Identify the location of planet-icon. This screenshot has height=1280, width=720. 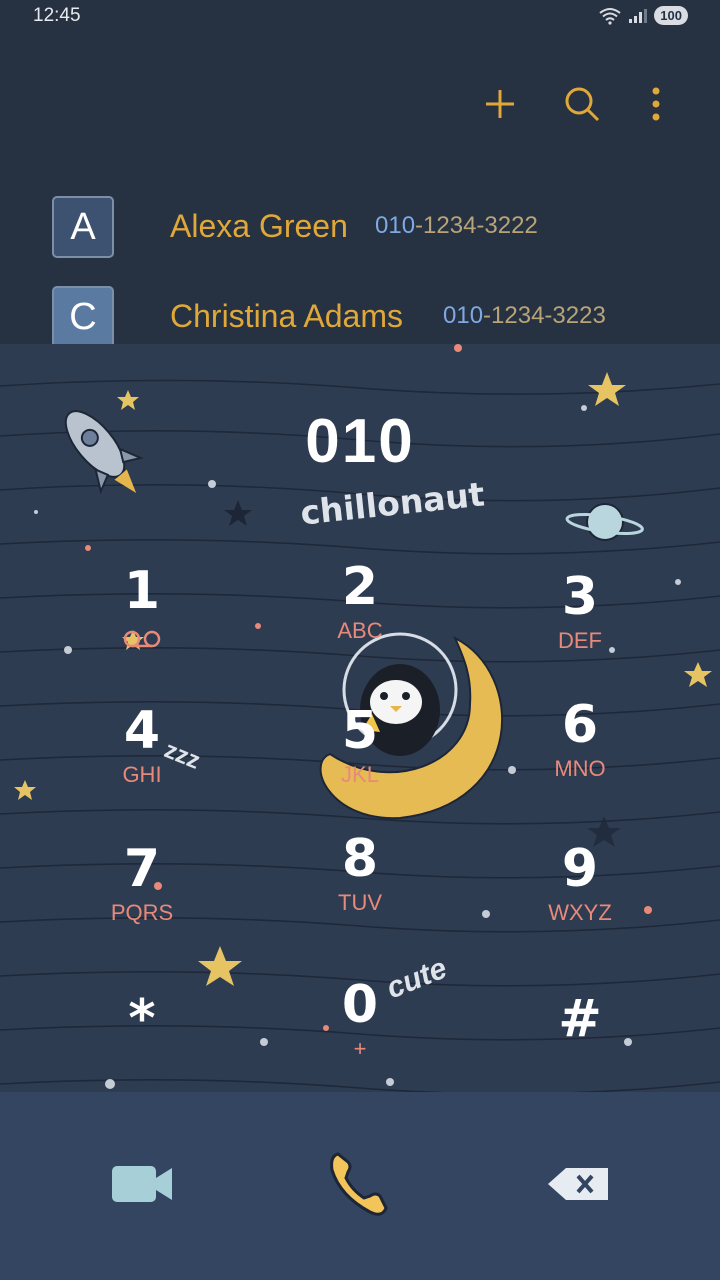
(604, 522).